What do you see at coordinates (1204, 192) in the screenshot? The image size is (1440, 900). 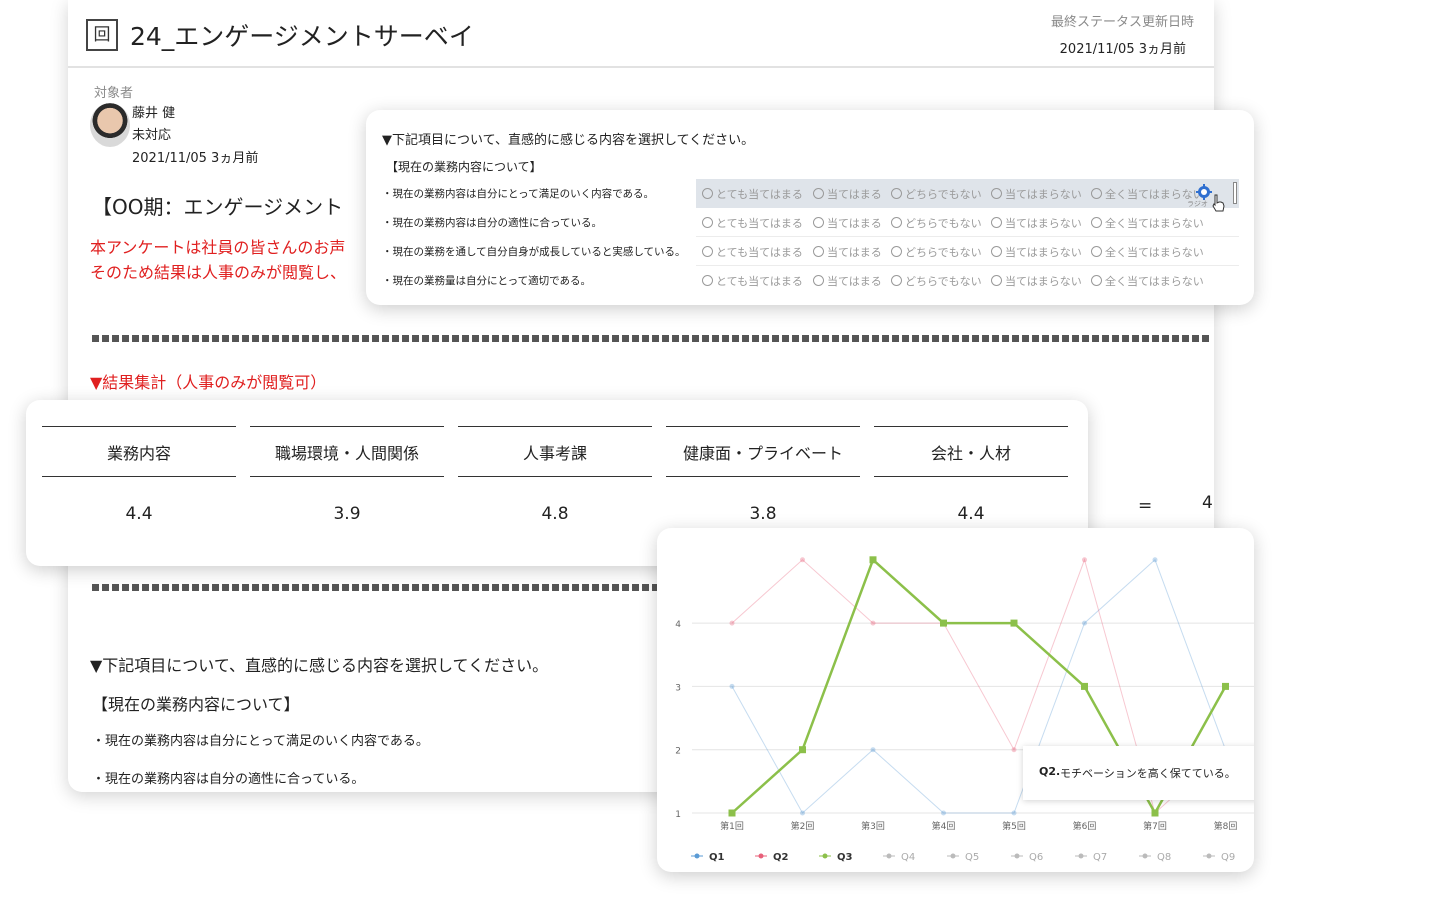 I see `gear-icon` at bounding box center [1204, 192].